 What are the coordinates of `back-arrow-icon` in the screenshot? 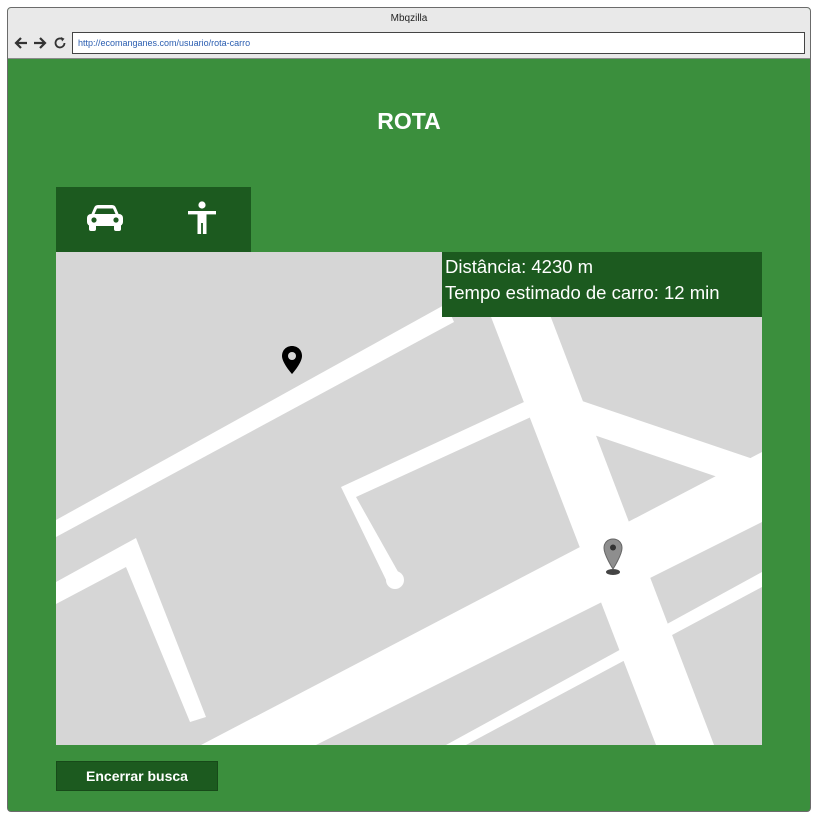 It's located at (21, 43).